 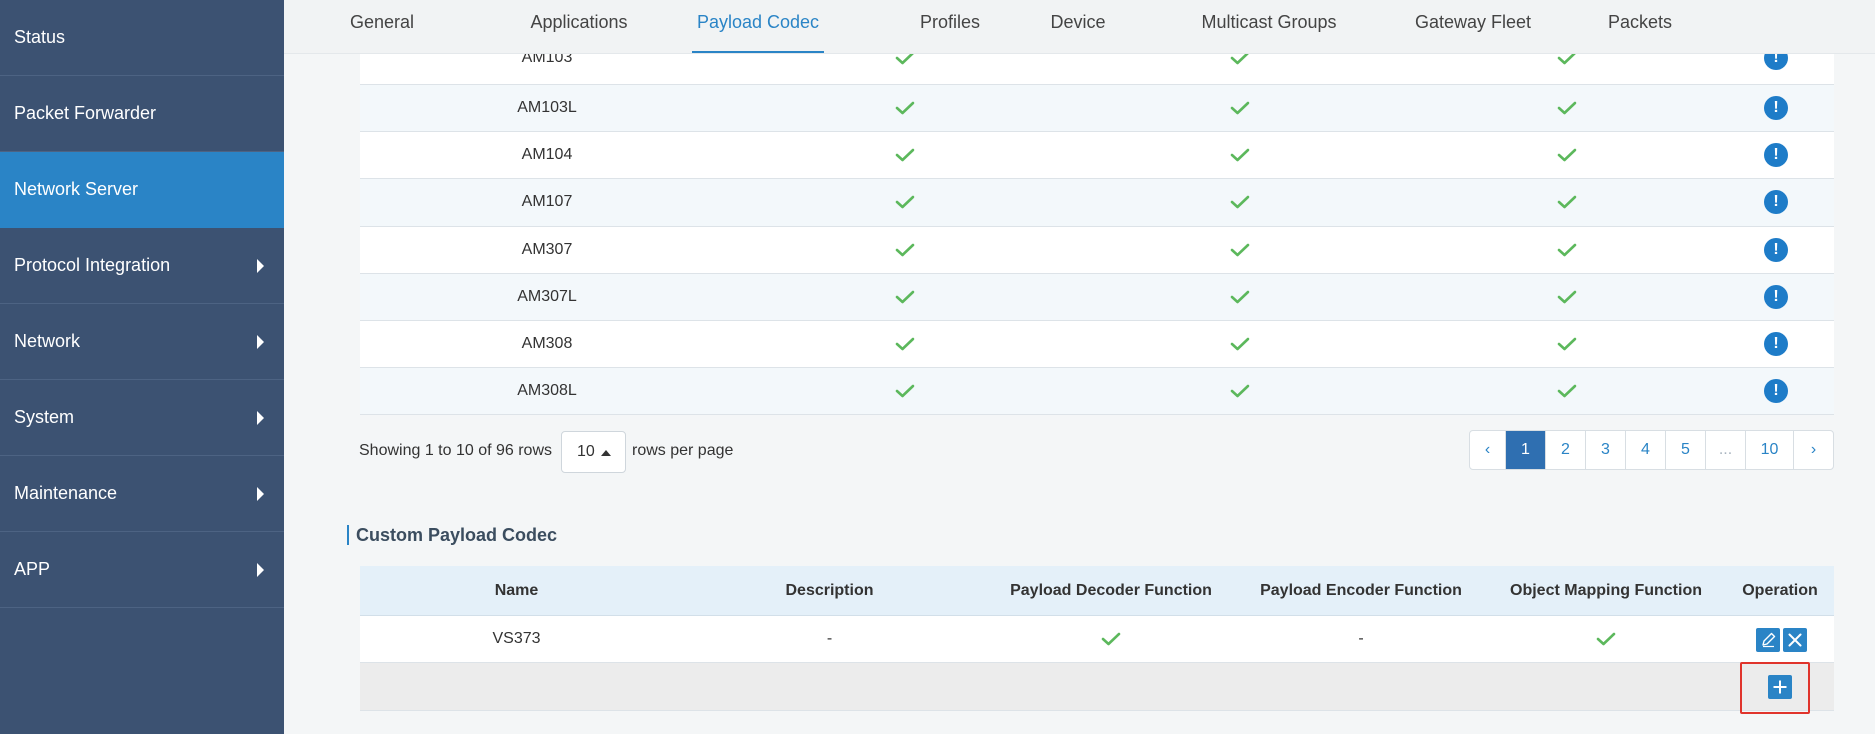 I want to click on sidebar-item-network: Network, so click(x=142, y=342).